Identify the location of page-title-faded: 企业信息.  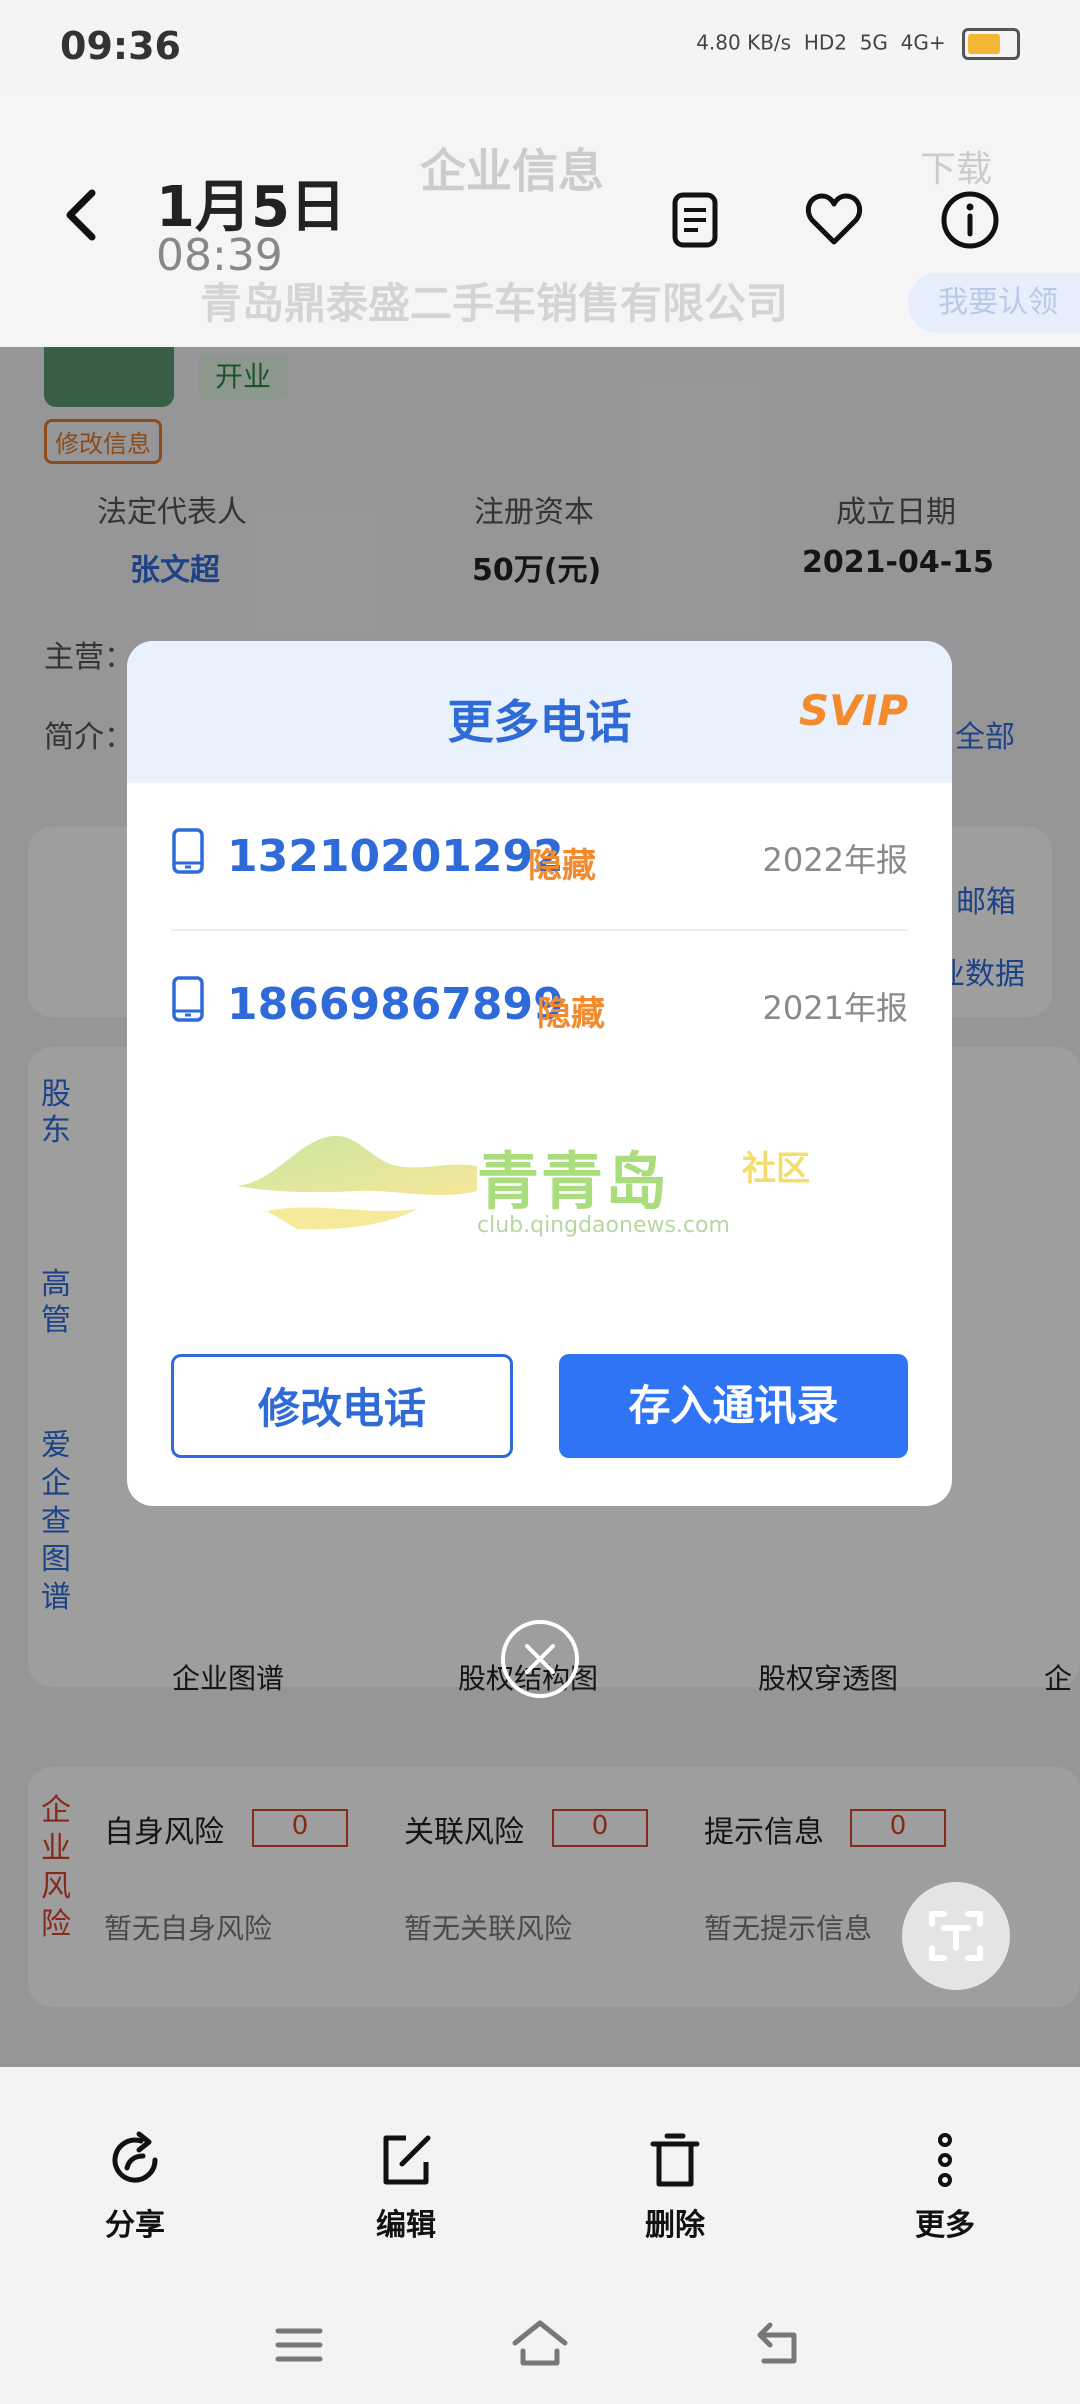
(512, 171).